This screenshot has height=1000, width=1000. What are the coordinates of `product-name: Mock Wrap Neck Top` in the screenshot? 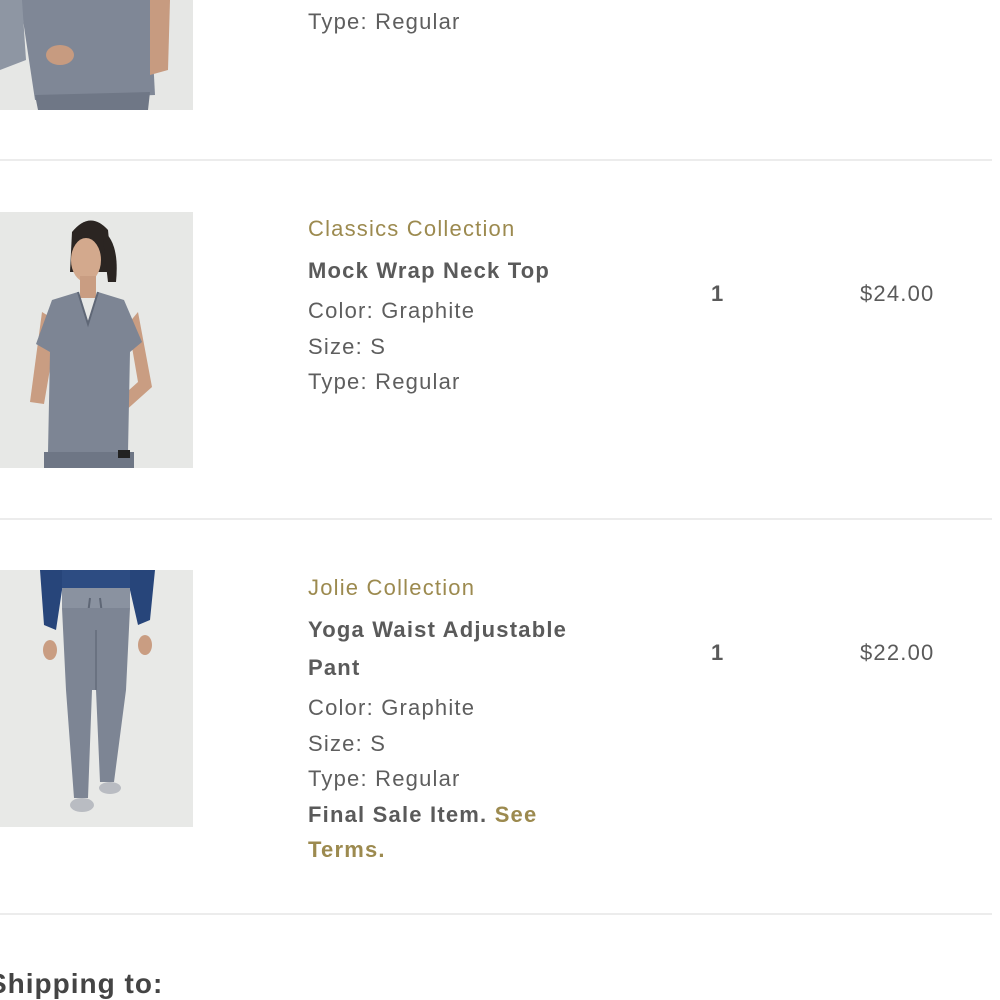 It's located at (458, 271).